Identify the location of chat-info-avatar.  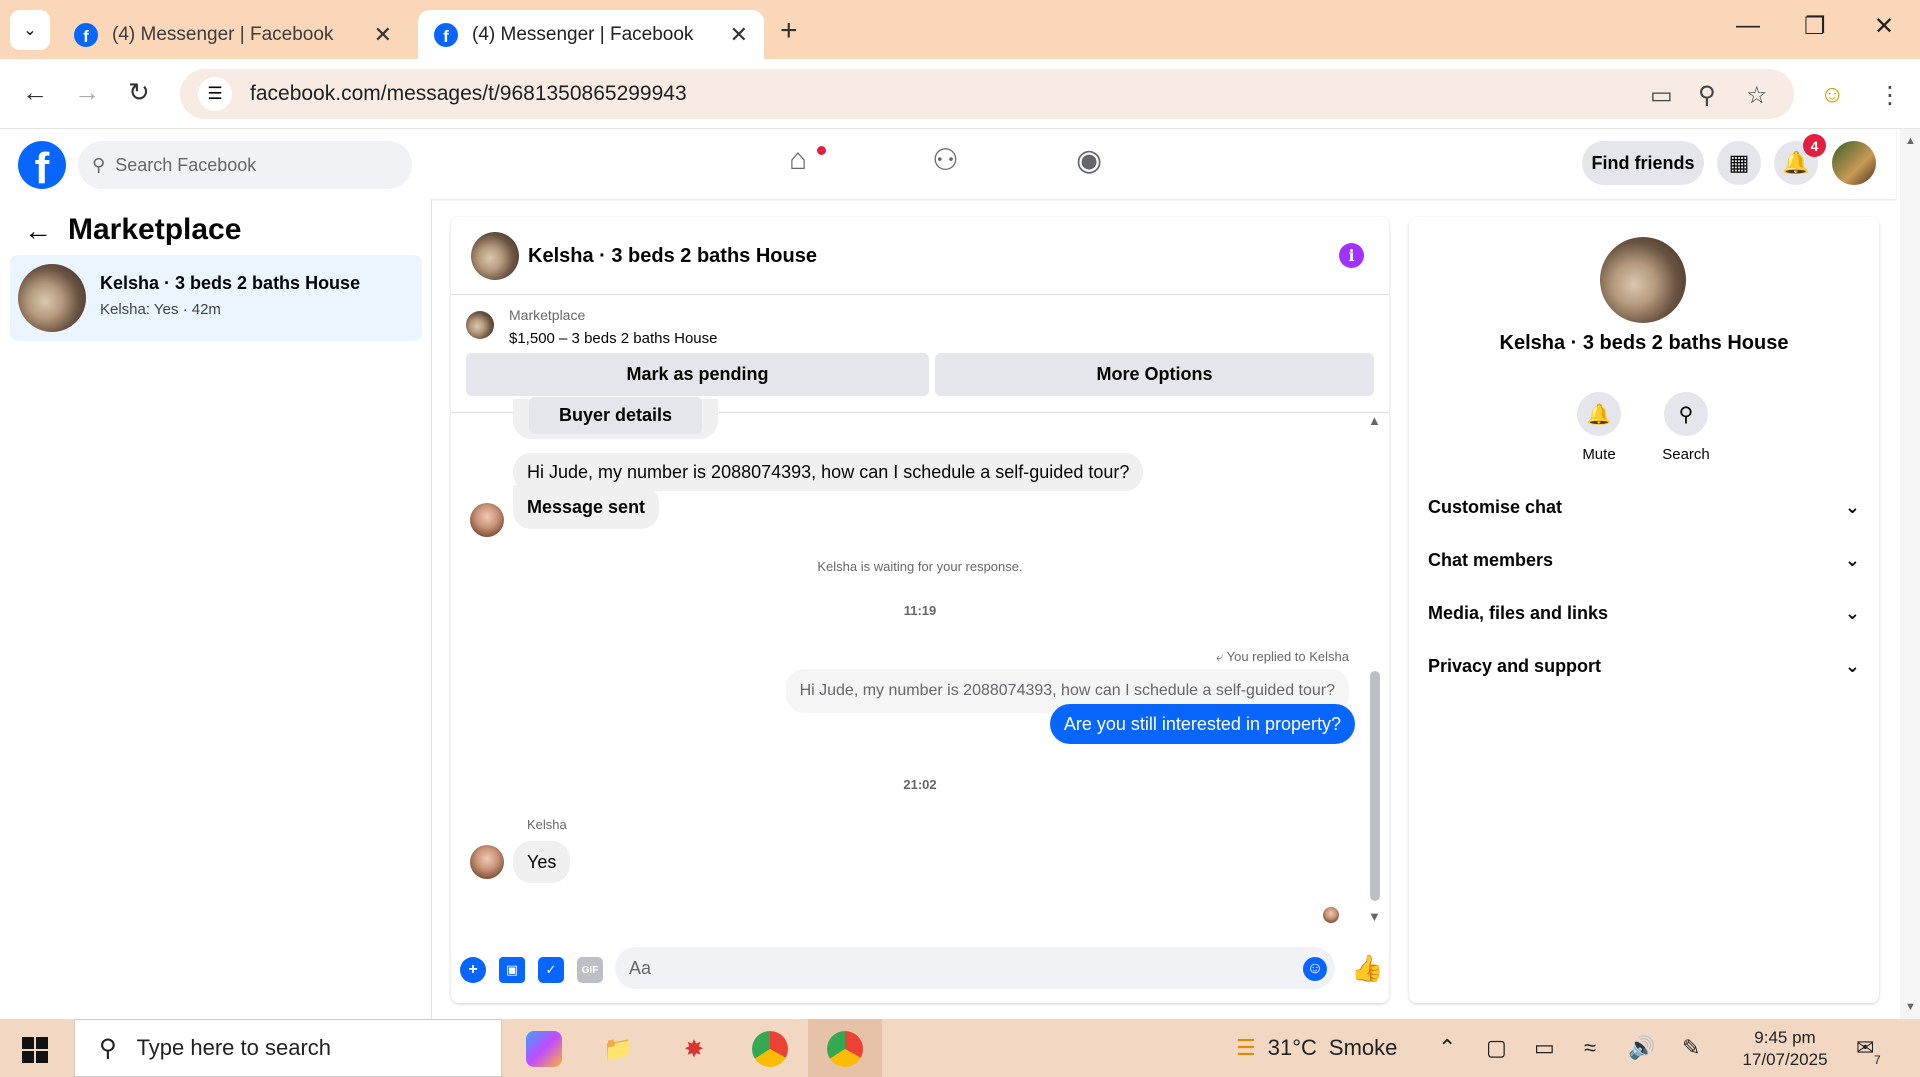
(1643, 280).